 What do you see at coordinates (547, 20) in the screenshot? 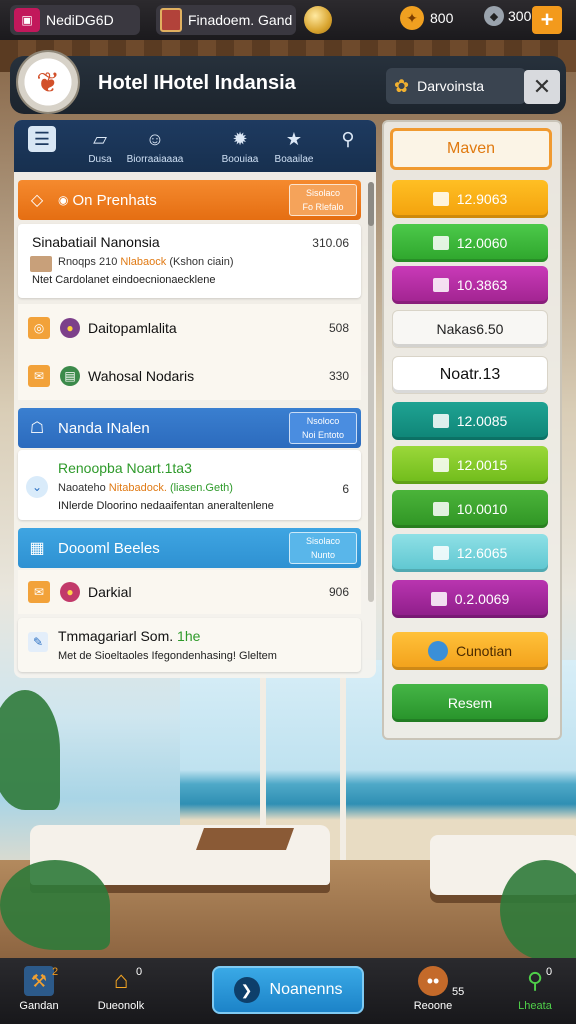
I see `add-currency-button: +` at bounding box center [547, 20].